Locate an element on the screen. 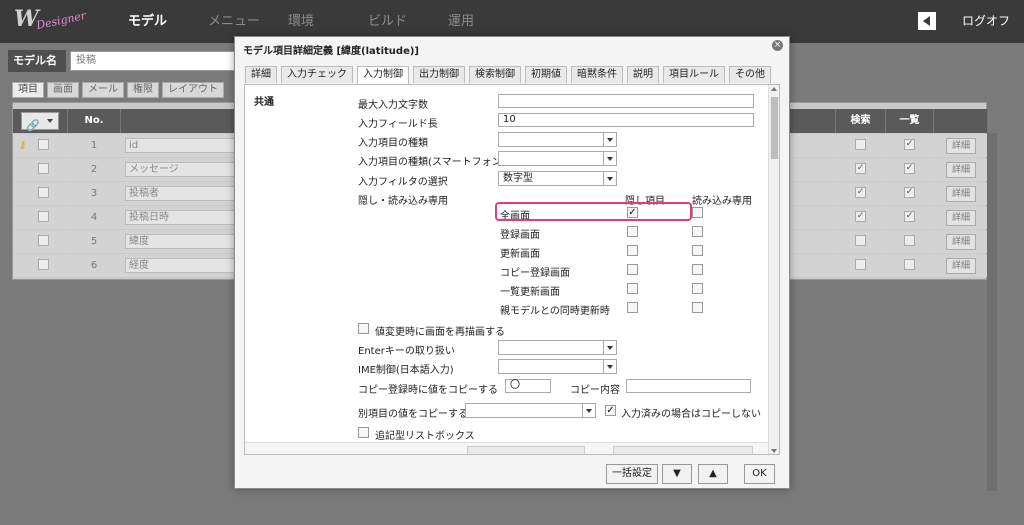 The width and height of the screenshot is (1024, 525). close-icon: × is located at coordinates (777, 45).